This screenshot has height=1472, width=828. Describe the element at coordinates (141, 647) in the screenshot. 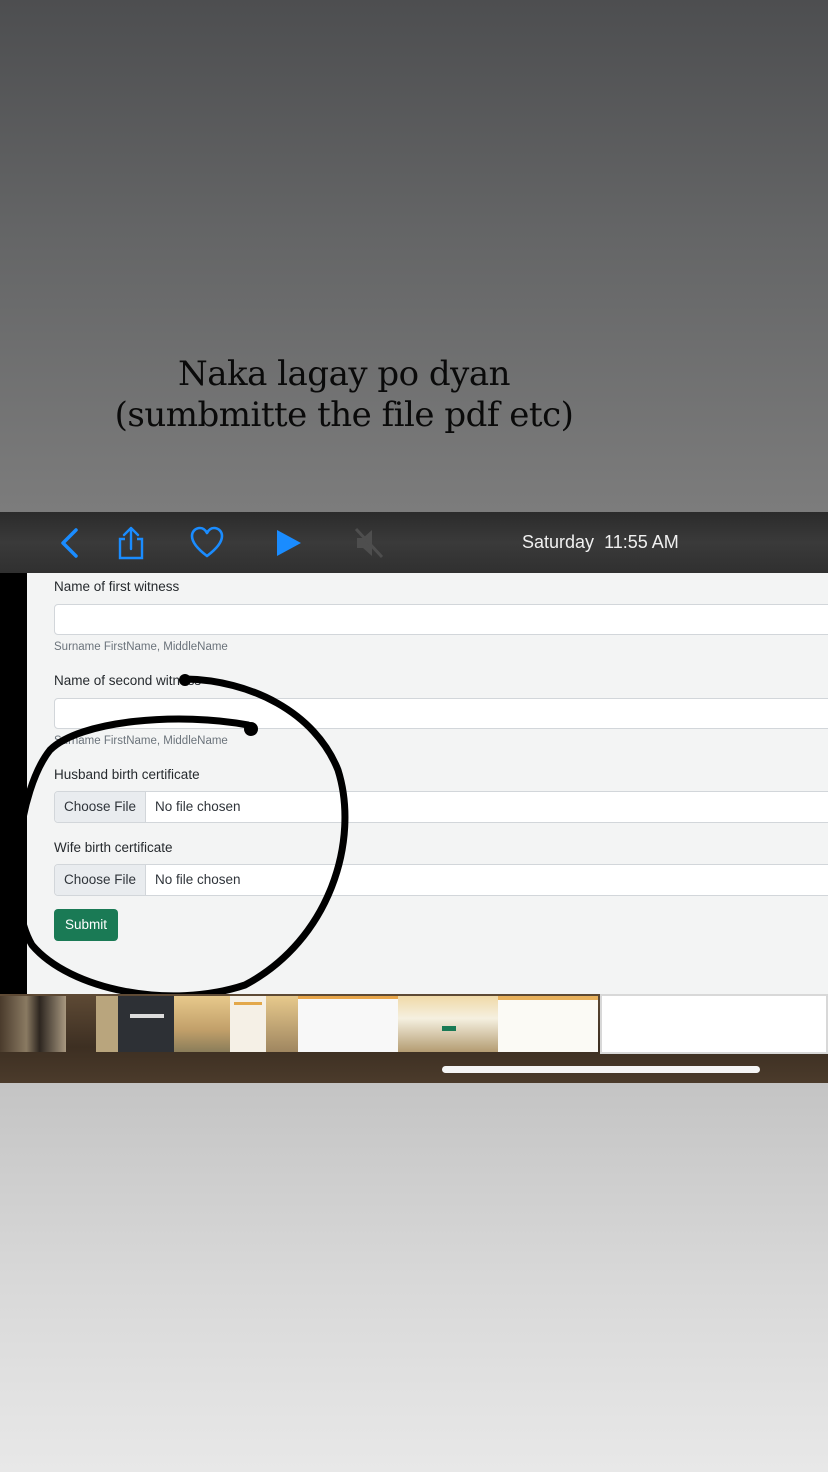

I see `first-witness-help: Surname FirstName, MiddleName` at that location.